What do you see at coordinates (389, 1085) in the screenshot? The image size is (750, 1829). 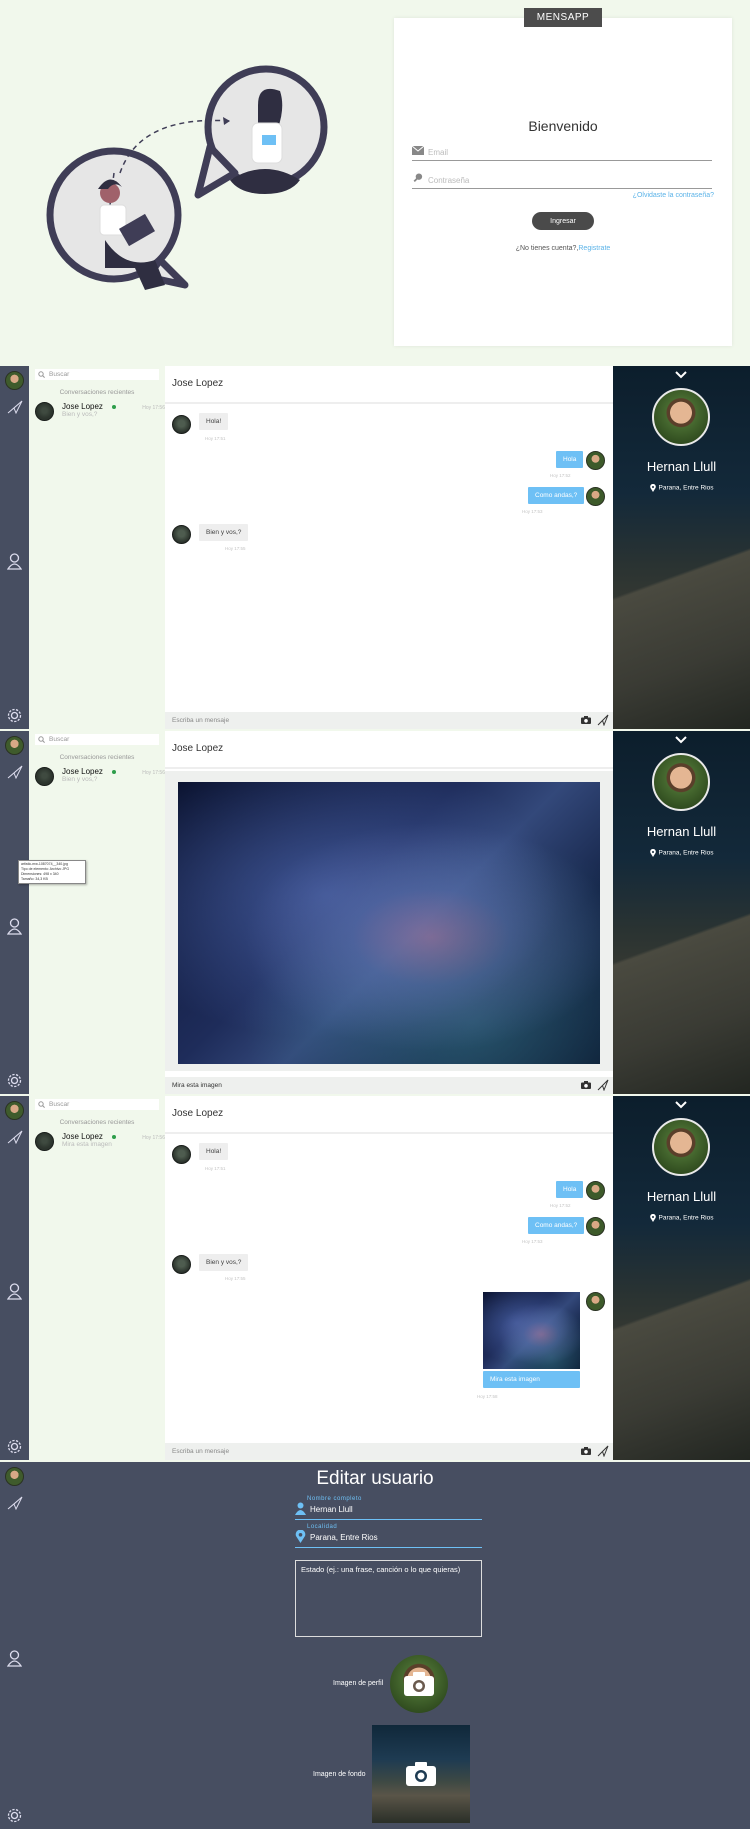 I see `message-input: Mira esta imagen` at bounding box center [389, 1085].